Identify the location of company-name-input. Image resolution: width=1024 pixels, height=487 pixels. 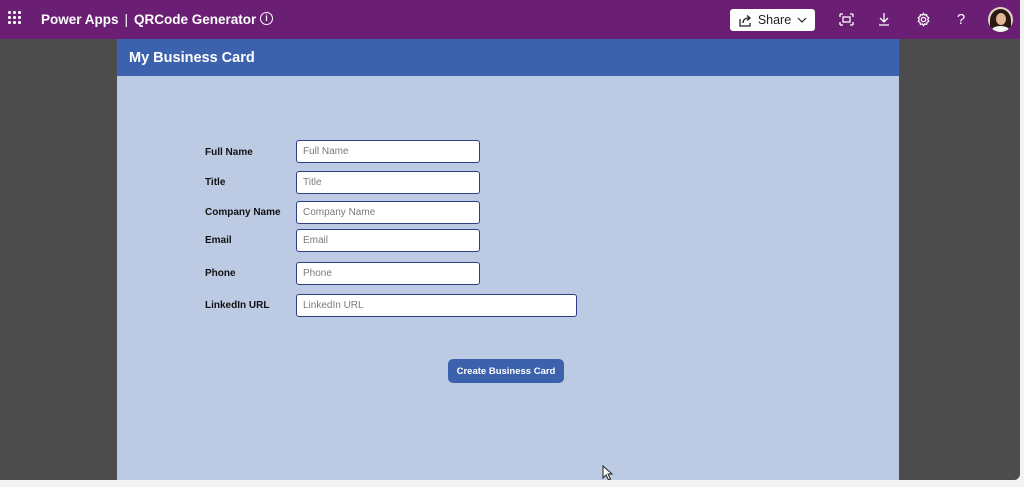
(388, 212).